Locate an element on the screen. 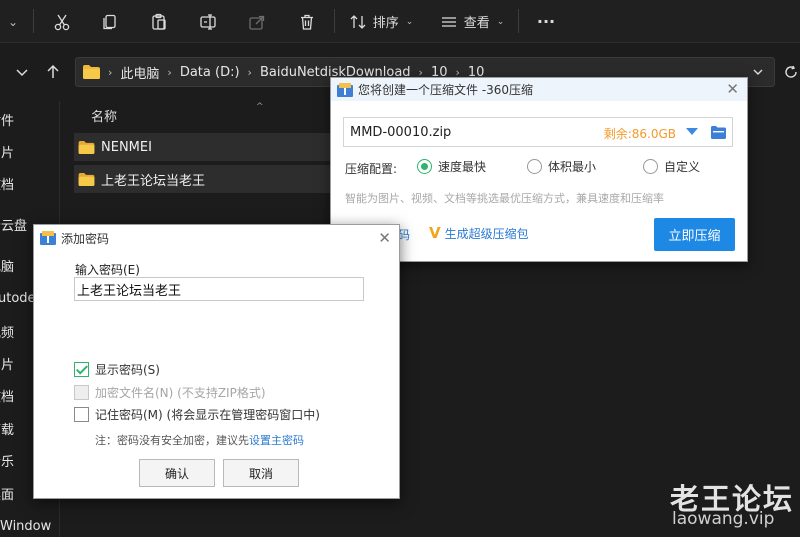  config-label: 压缩配置: is located at coordinates (371, 169).